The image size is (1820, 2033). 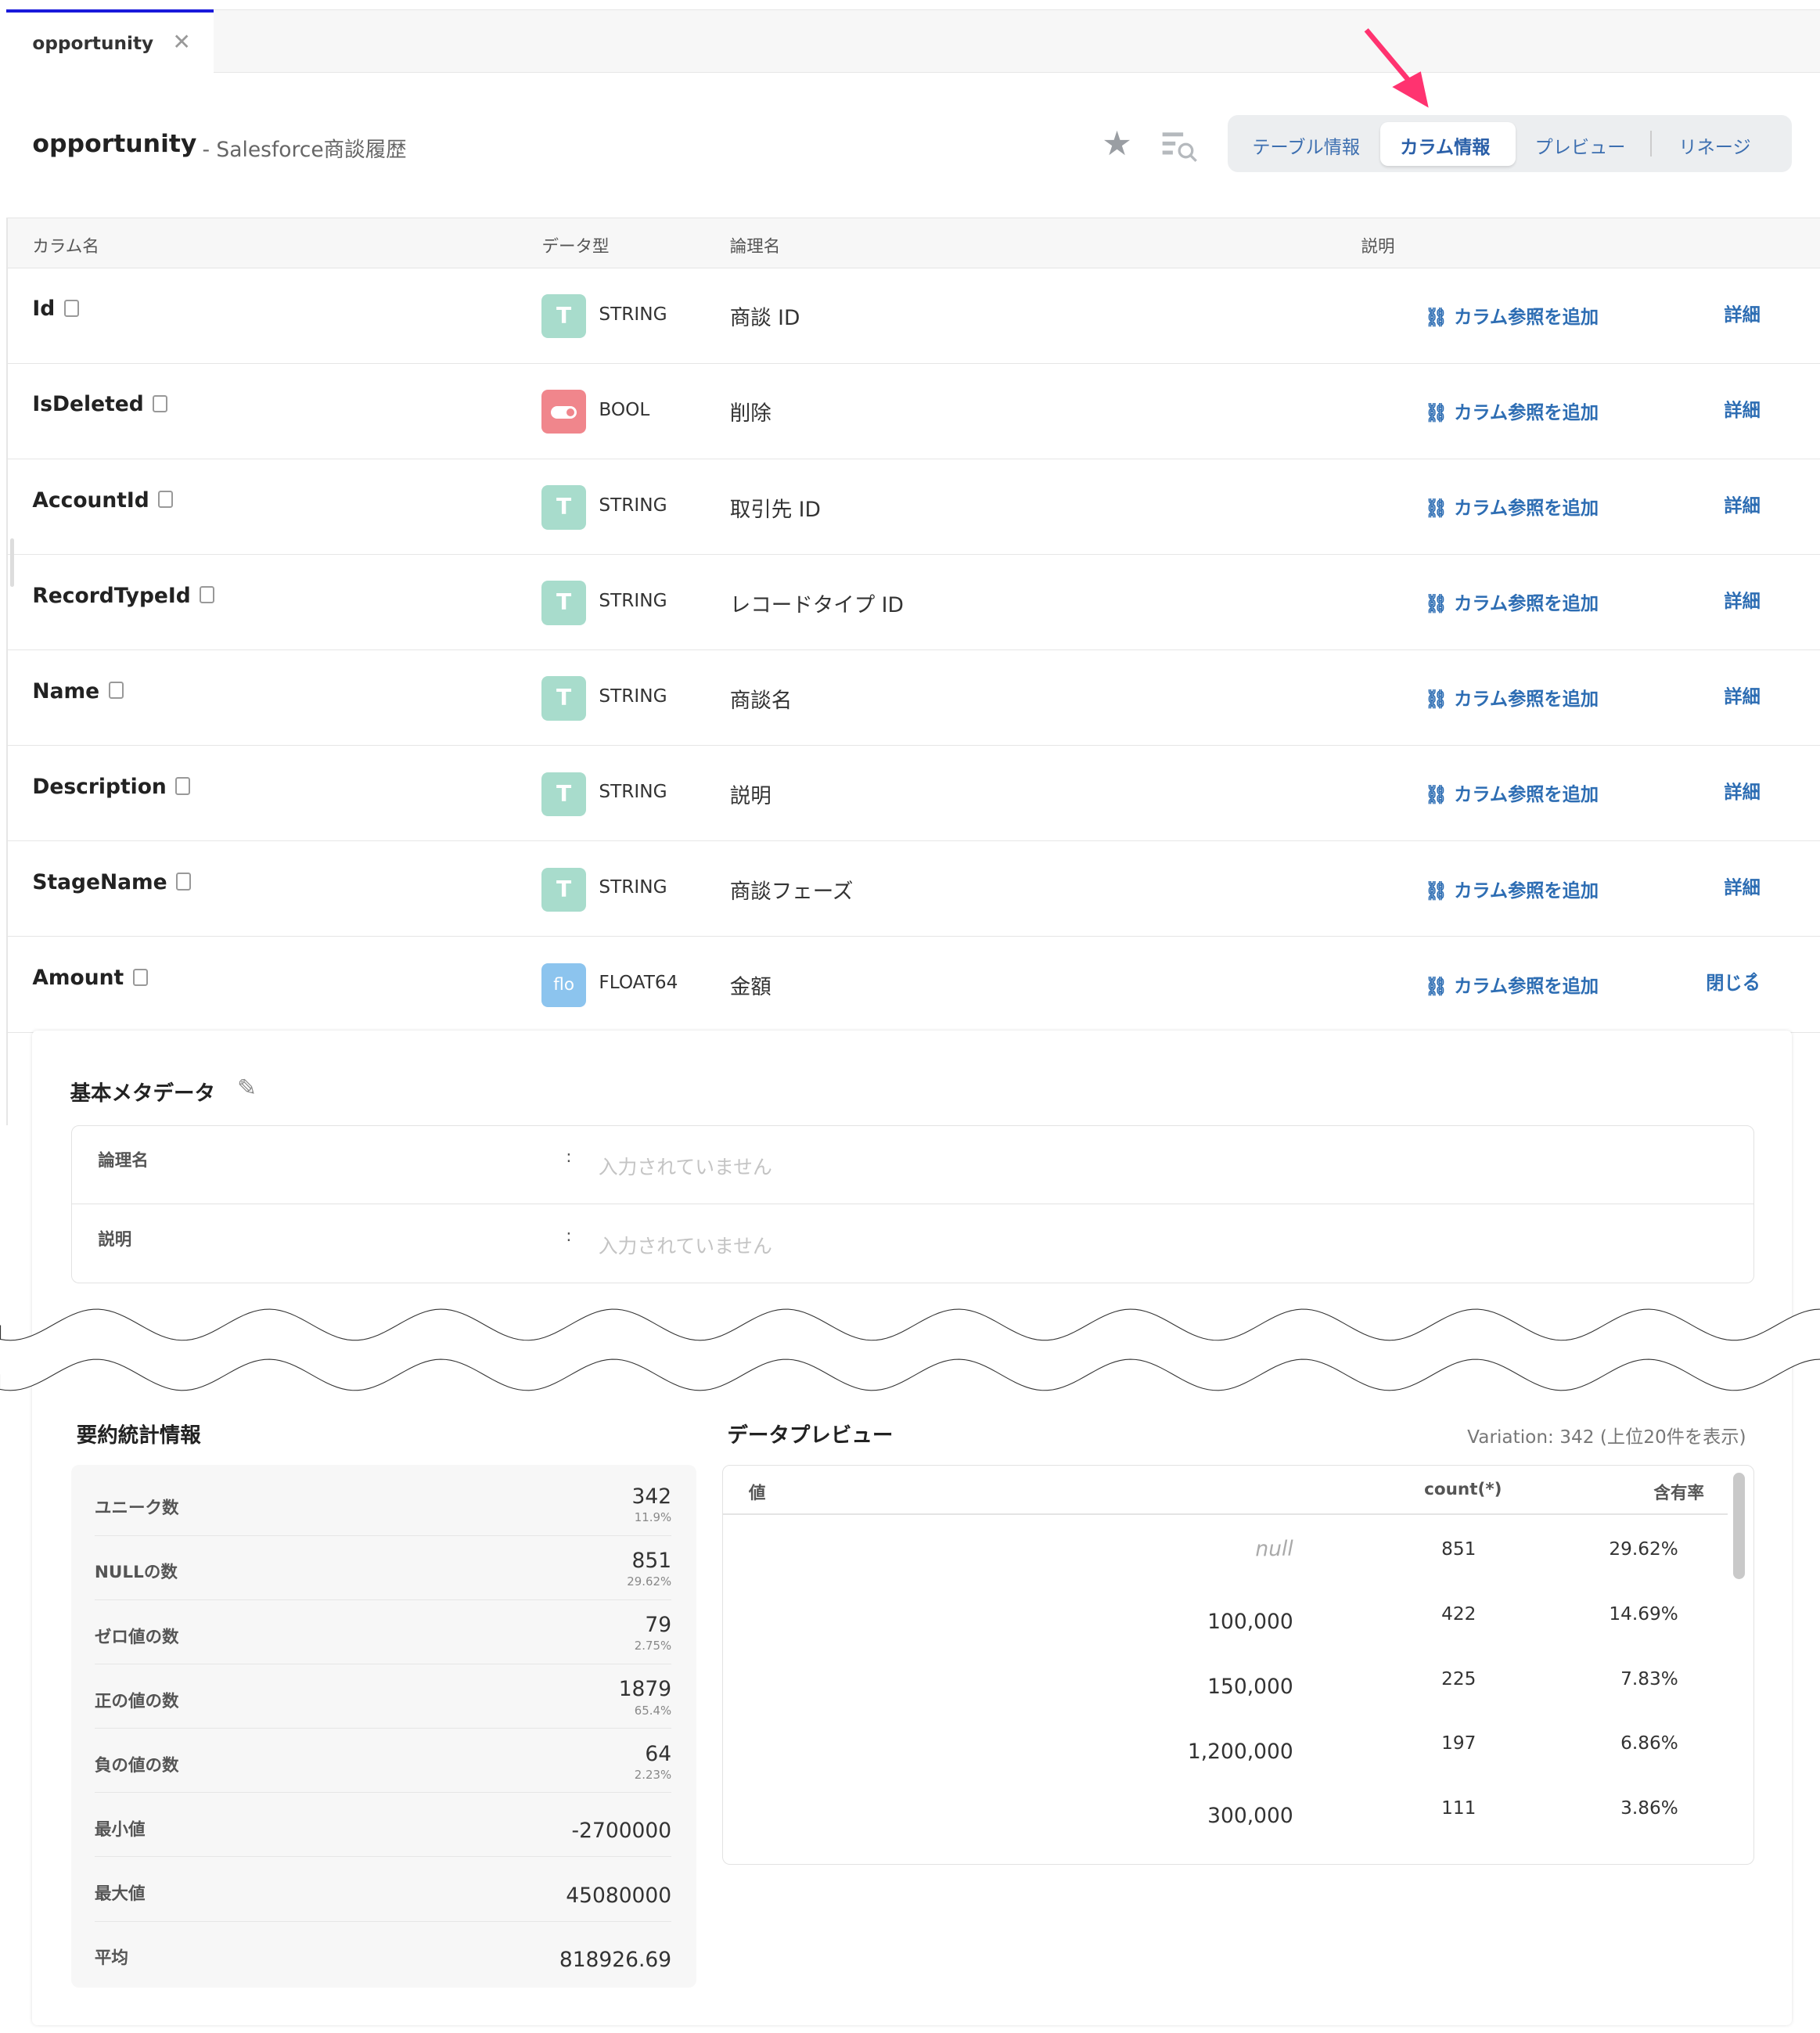 I want to click on preview-row: null 851 29.62%, so click(x=1225, y=1556).